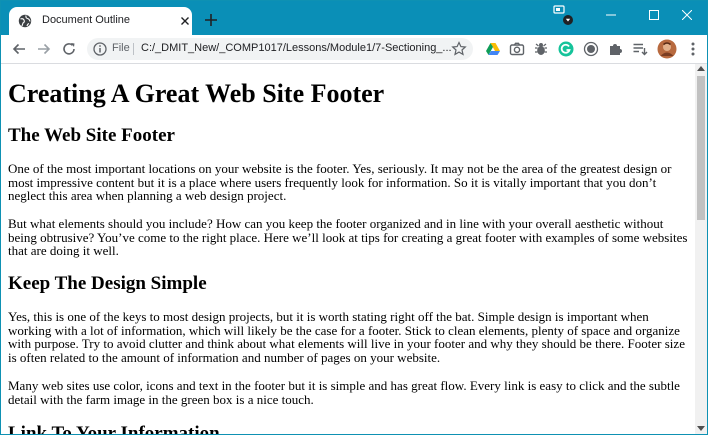 The width and height of the screenshot is (708, 435). I want to click on globe-icon, so click(25, 21).